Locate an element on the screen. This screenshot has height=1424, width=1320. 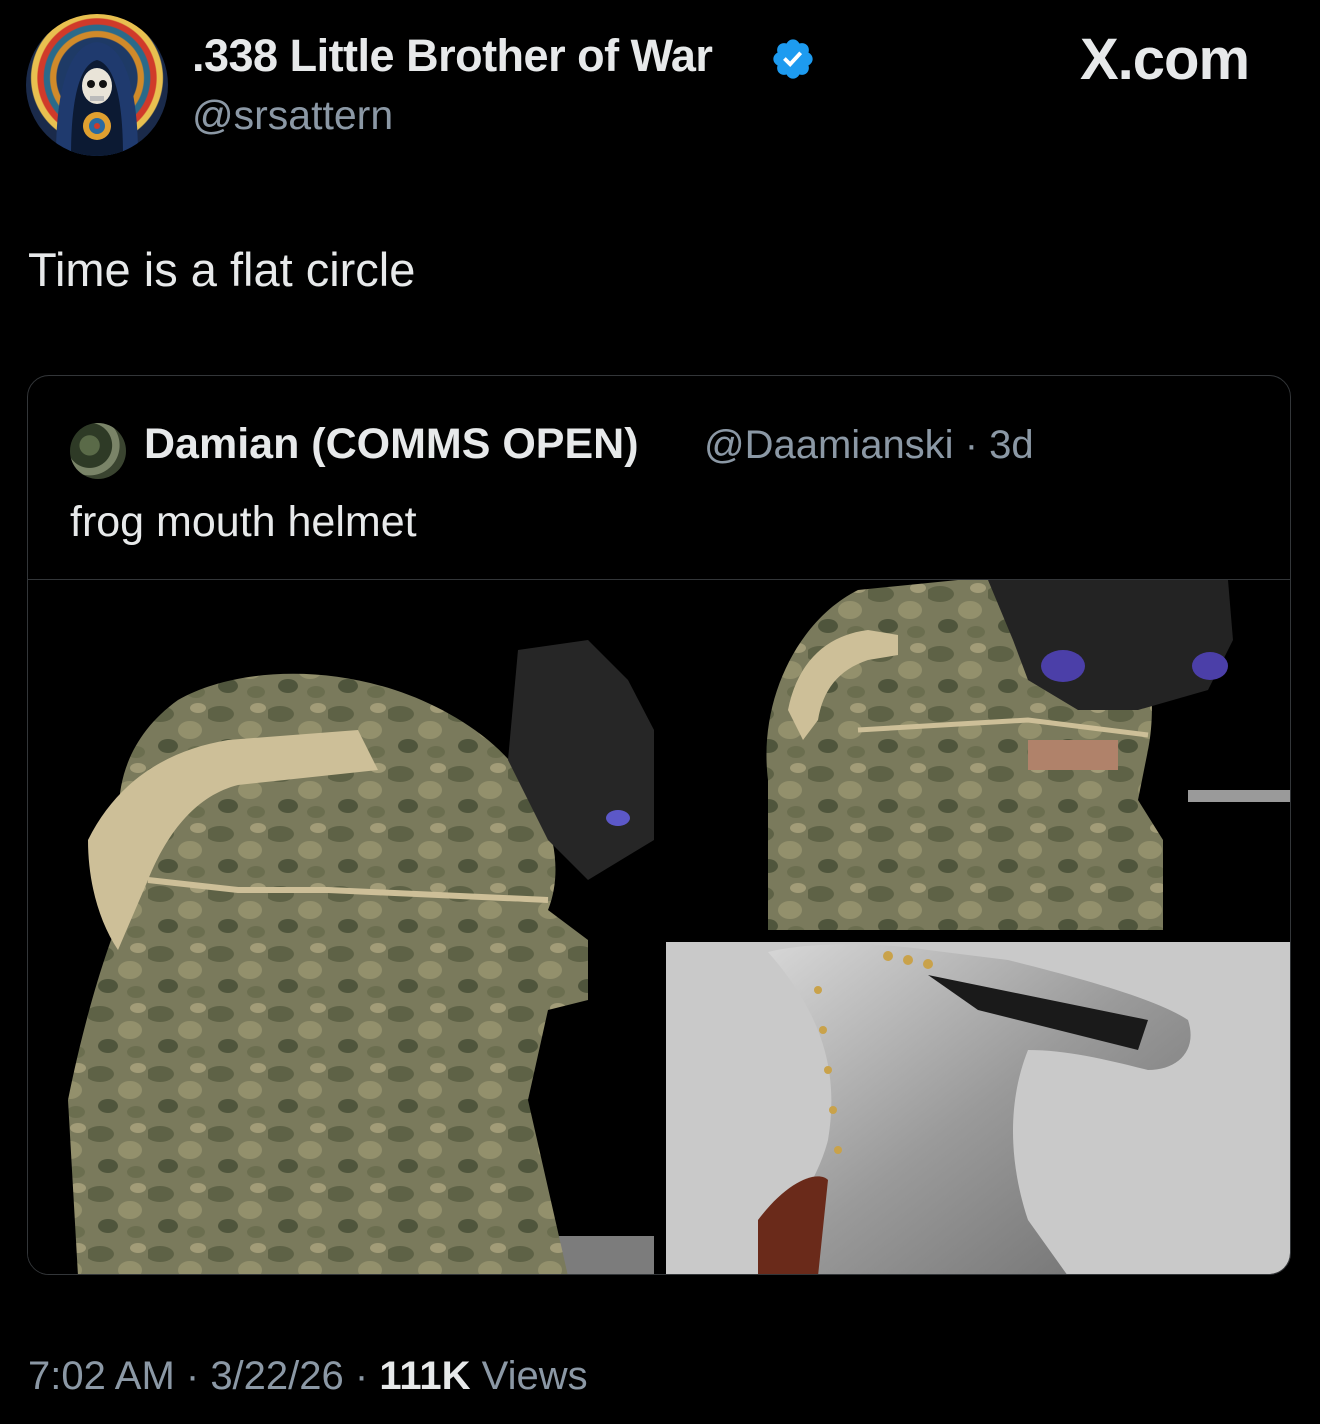
frog-mouth-helm-image is located at coordinates (978, 1108).